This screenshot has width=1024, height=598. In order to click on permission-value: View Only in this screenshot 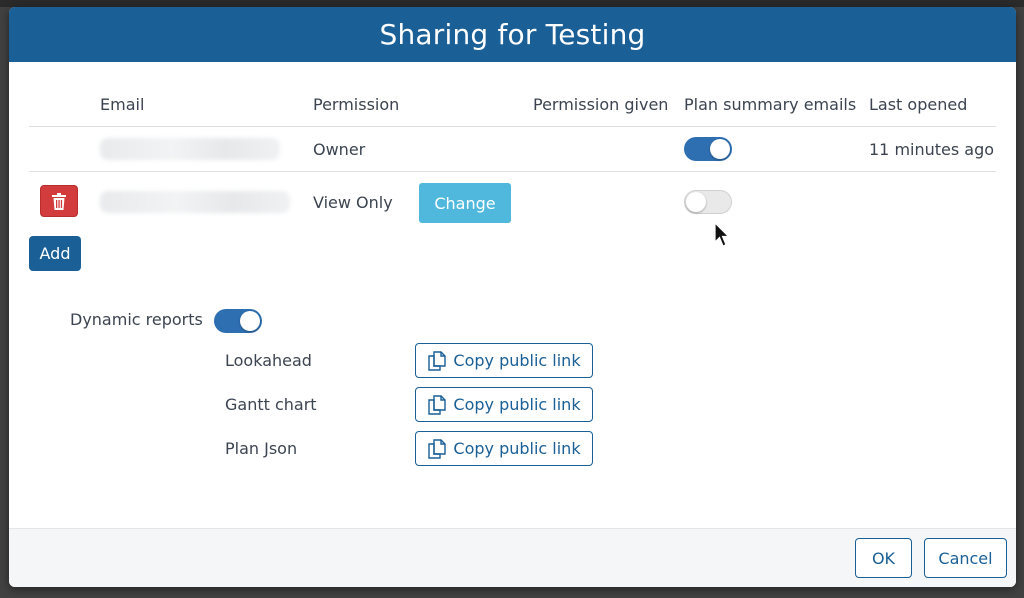, I will do `click(353, 202)`.